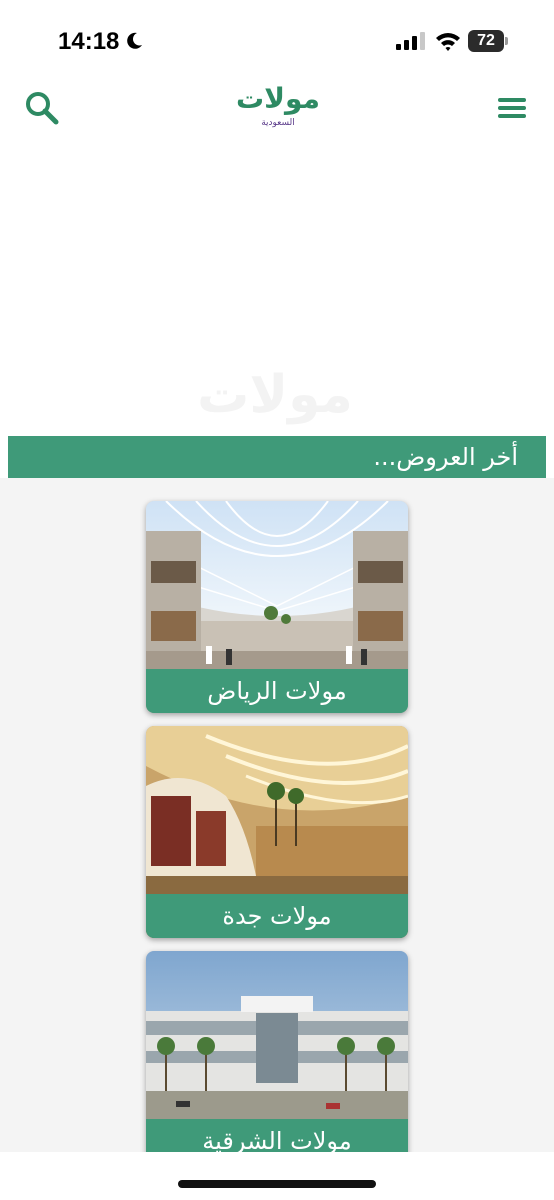 This screenshot has height=1200, width=554. What do you see at coordinates (277, 1135) in the screenshot?
I see `card-label: مولات الشرقية` at bounding box center [277, 1135].